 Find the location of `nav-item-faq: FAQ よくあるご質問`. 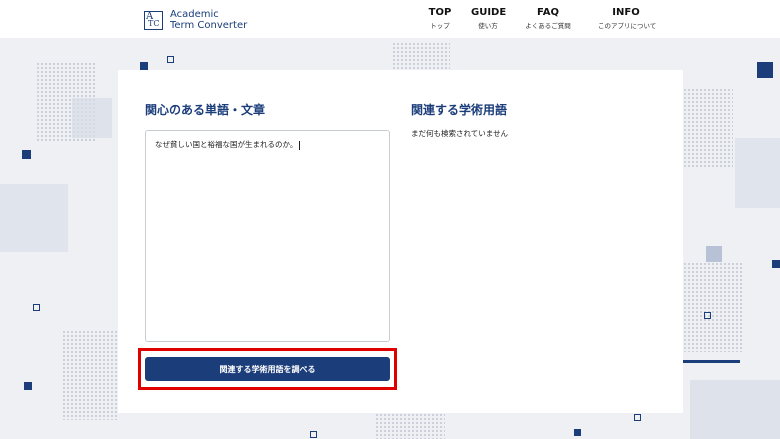

nav-item-faq: FAQ よくあるご質問 is located at coordinates (548, 18).